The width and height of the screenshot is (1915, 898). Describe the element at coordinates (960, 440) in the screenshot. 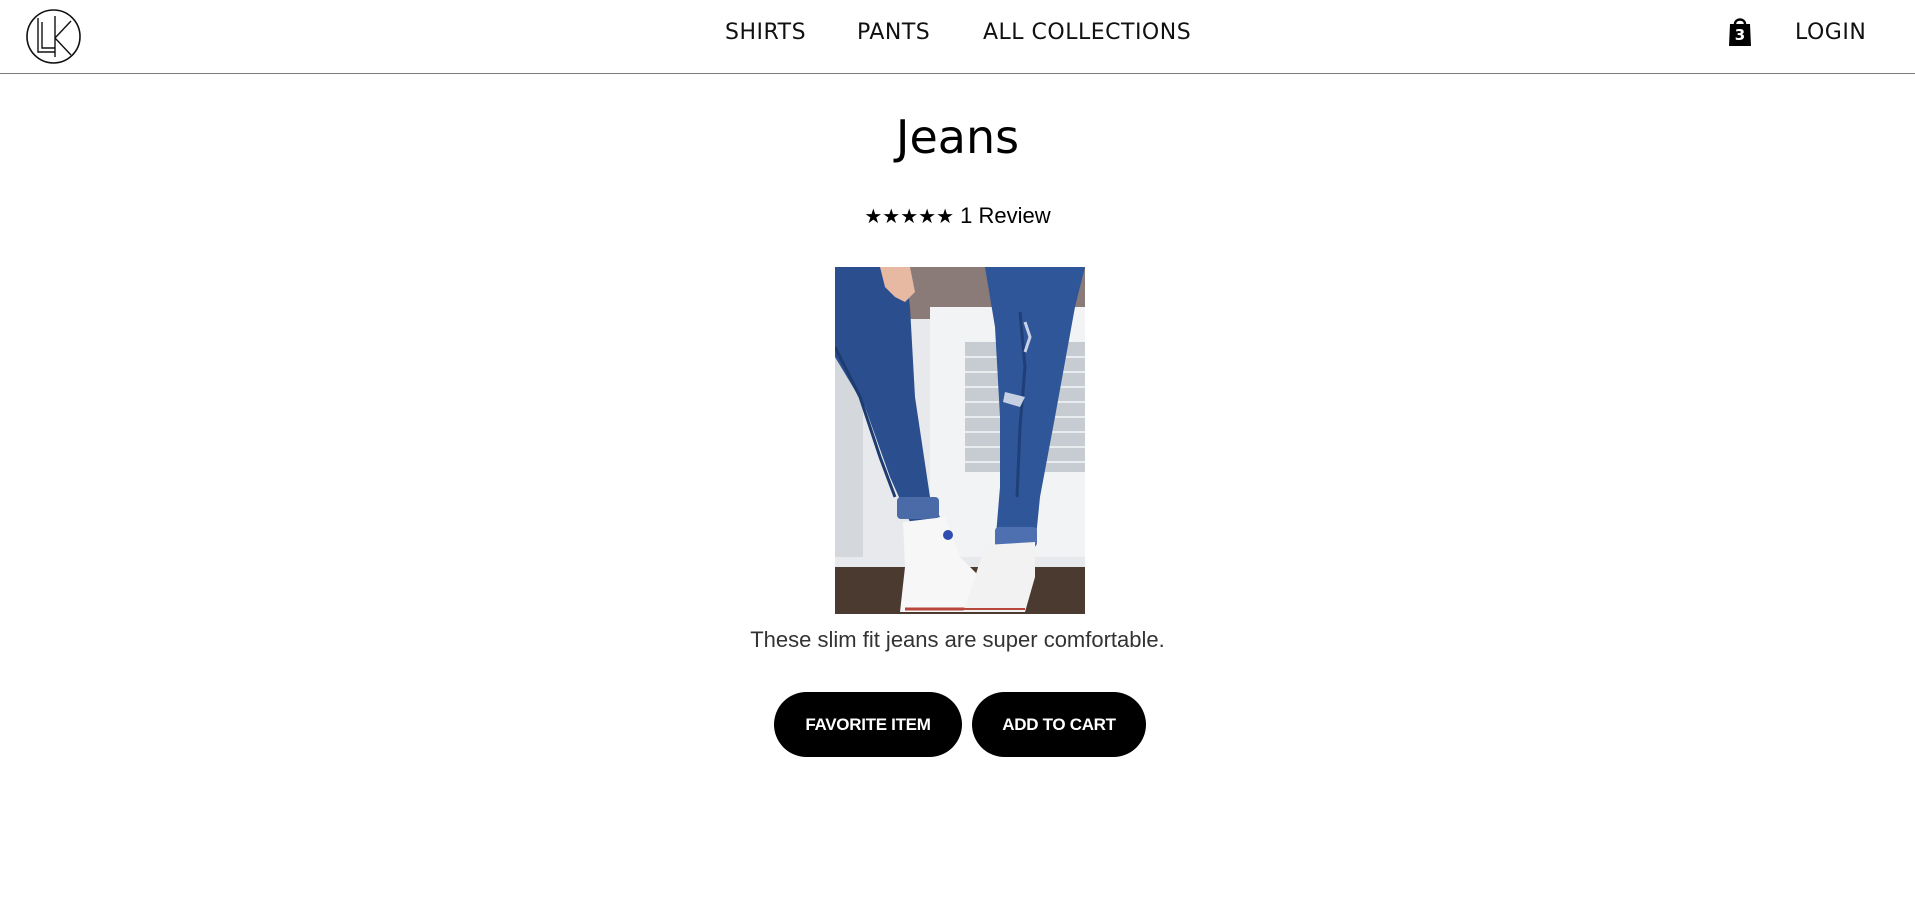

I see `product-image` at that location.